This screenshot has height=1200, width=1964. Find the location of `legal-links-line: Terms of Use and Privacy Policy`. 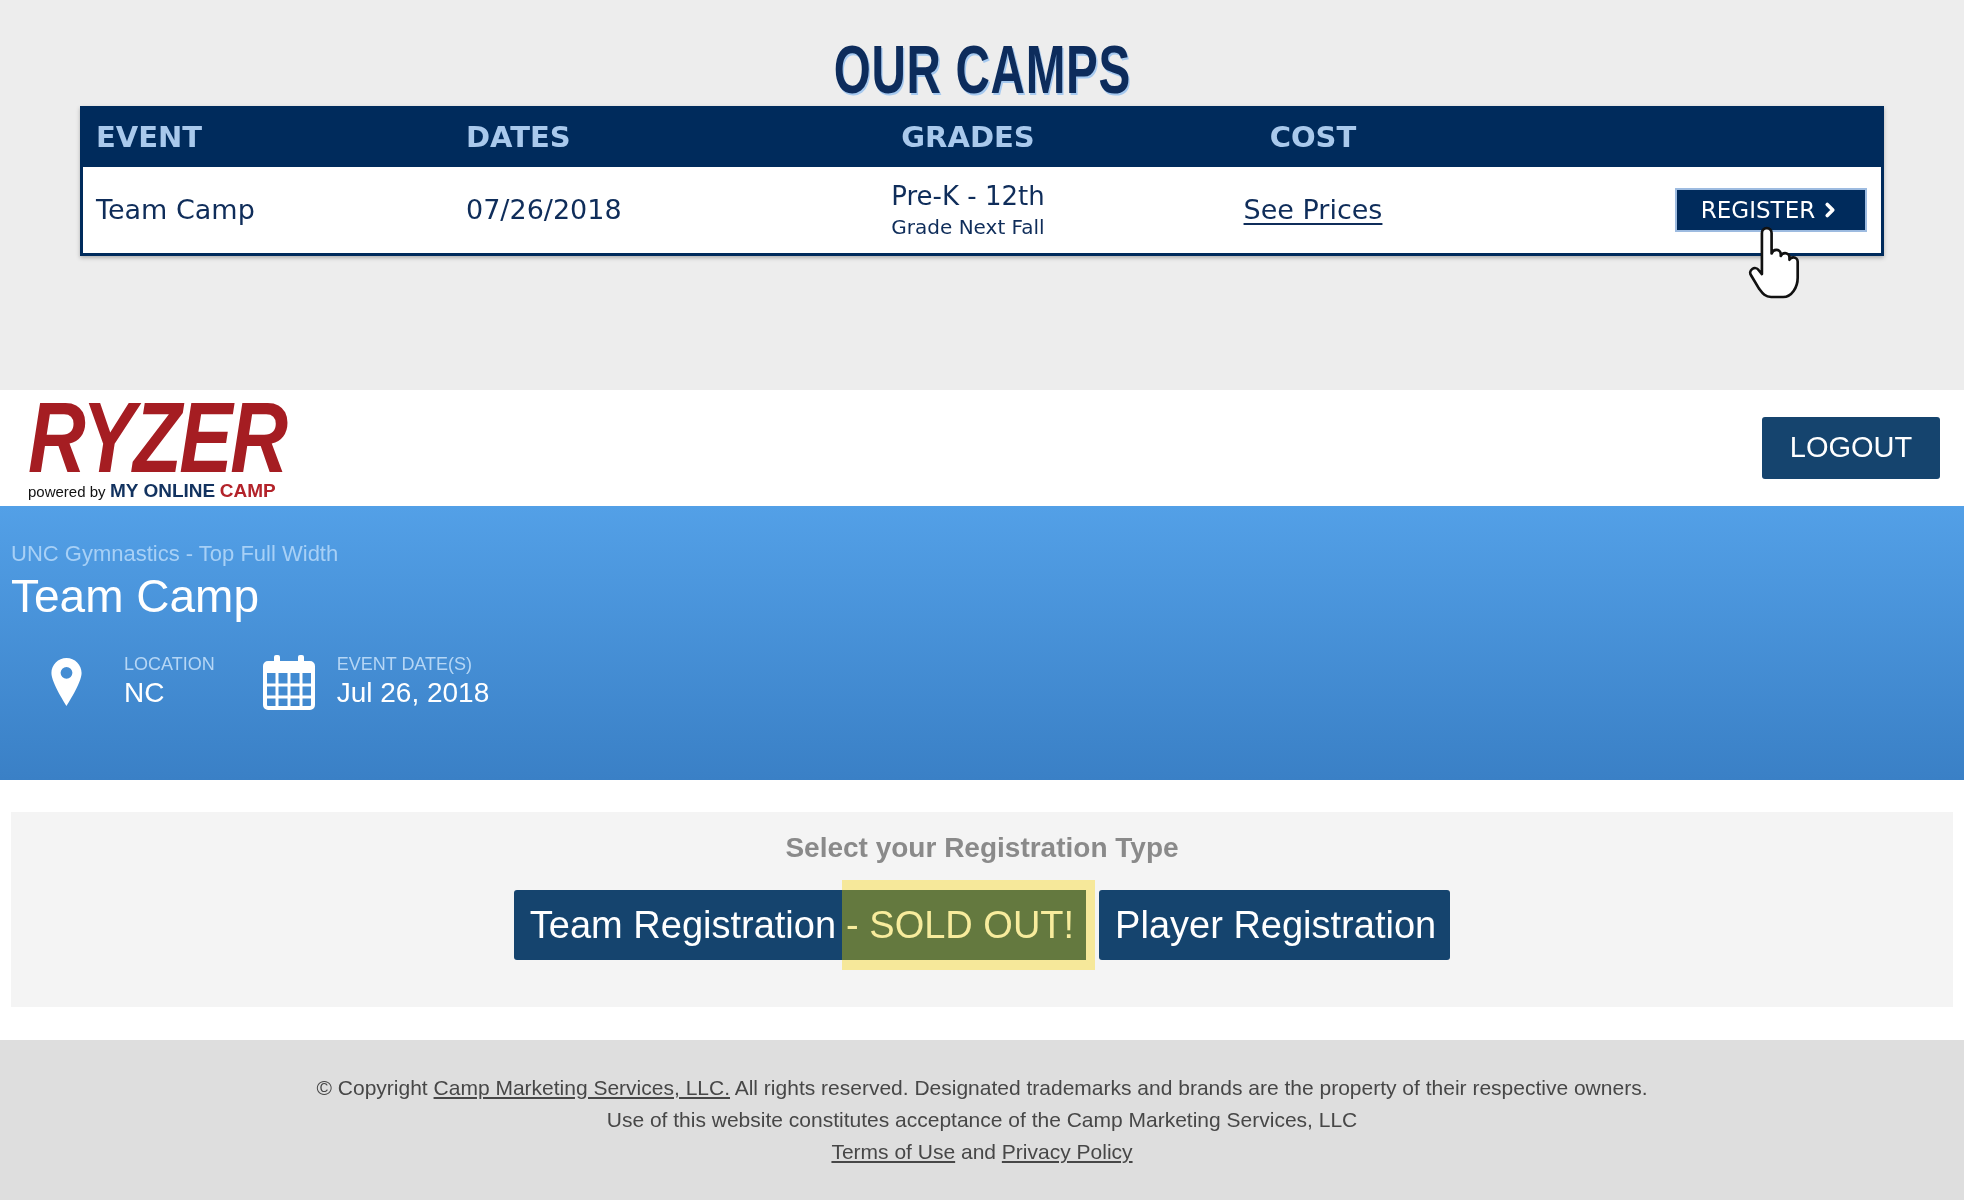

legal-links-line: Terms of Use and Privacy Policy is located at coordinates (982, 1152).